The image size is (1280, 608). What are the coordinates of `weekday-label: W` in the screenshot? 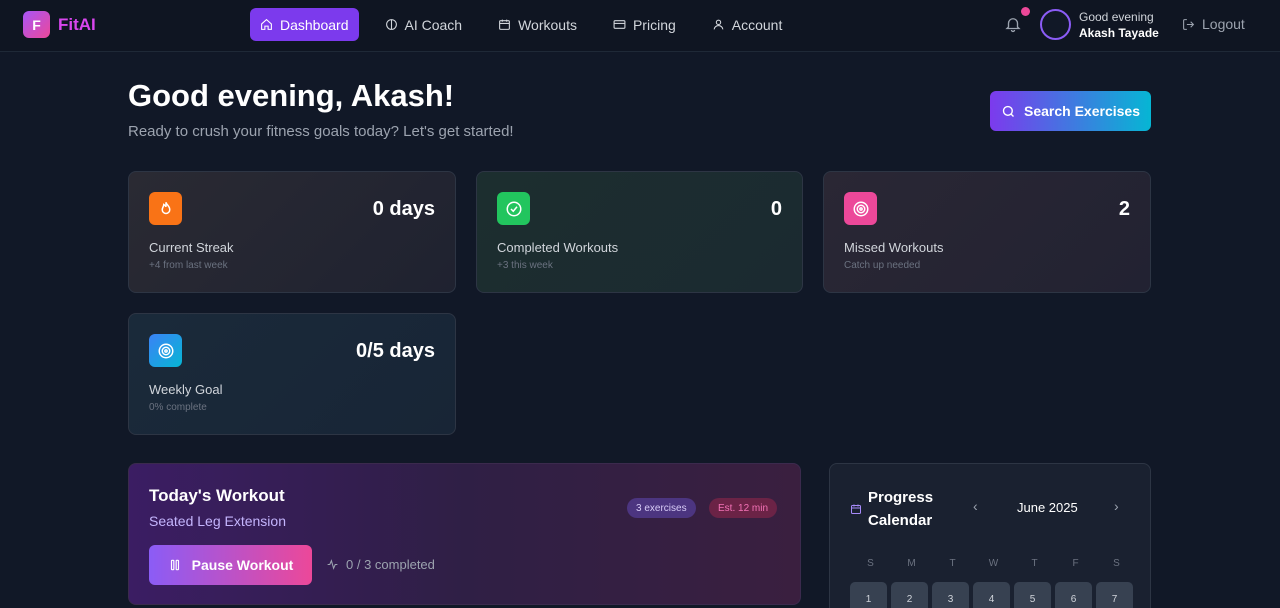 It's located at (993, 563).